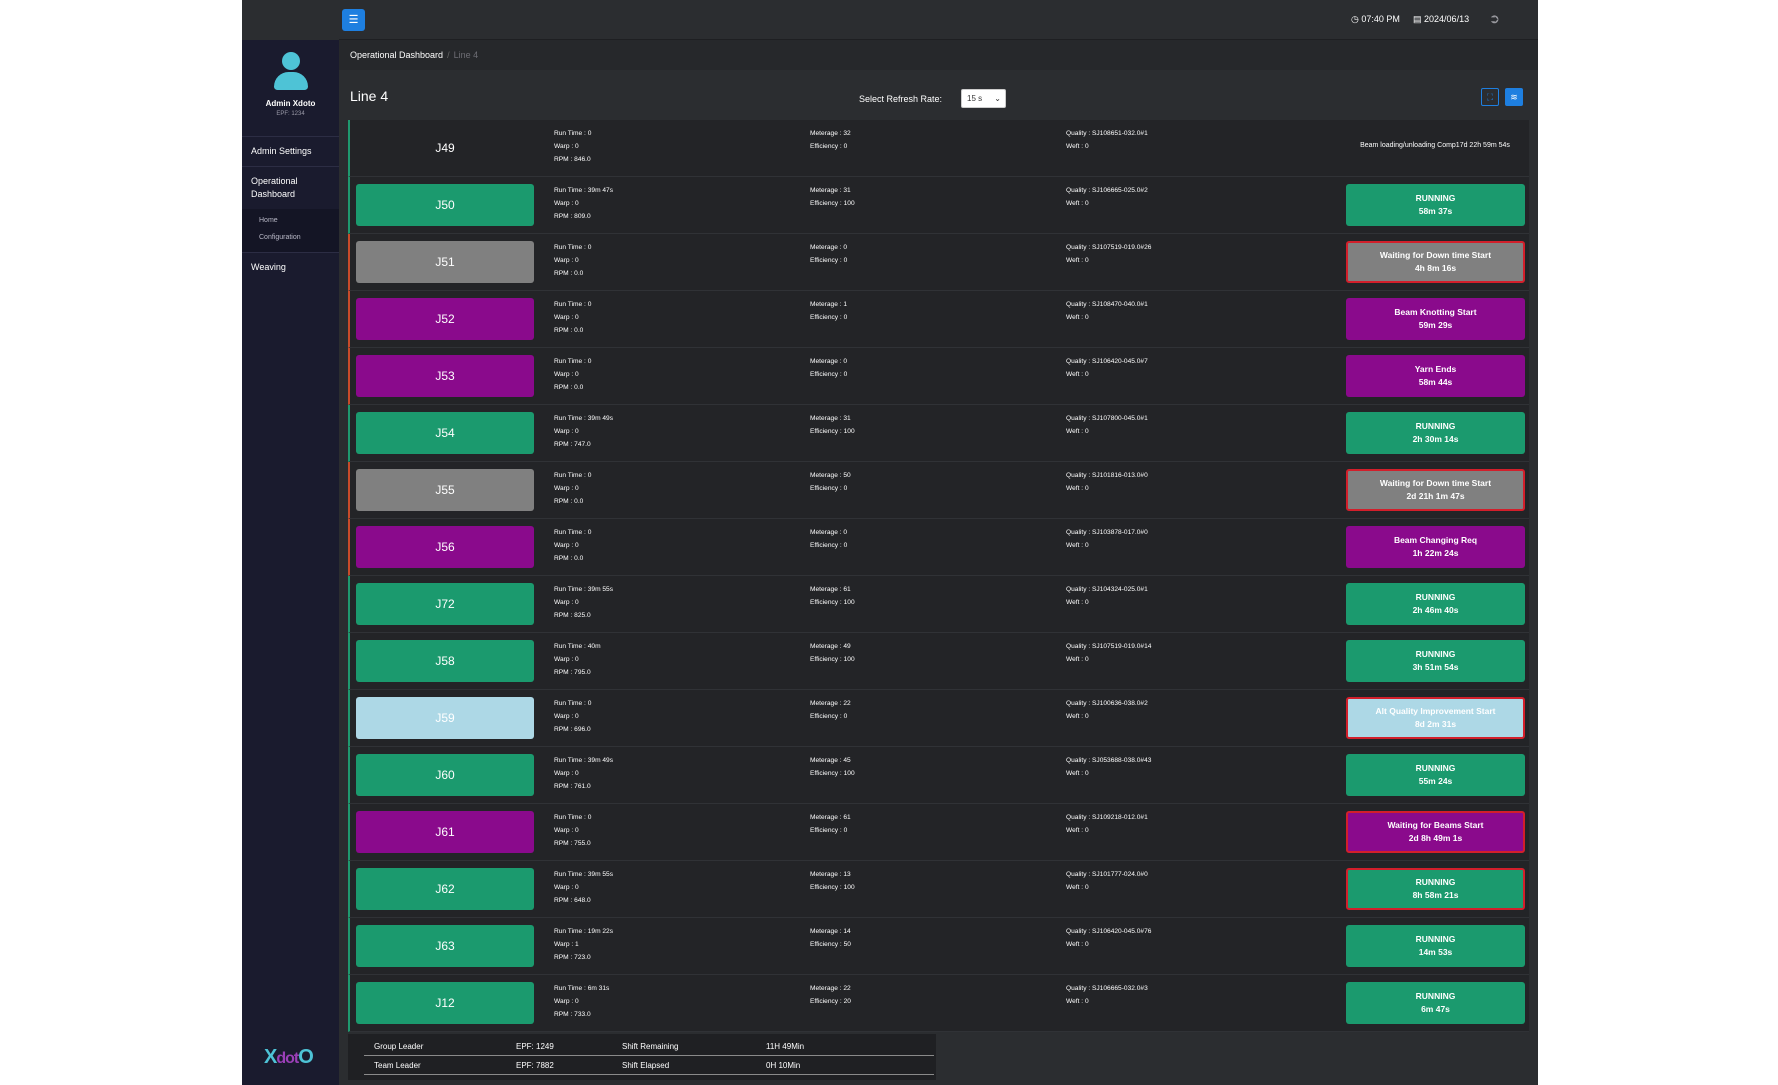 The image size is (1778, 1085). Describe the element at coordinates (600, 418) in the screenshot. I see `run-time-value: 39m 49s` at that location.